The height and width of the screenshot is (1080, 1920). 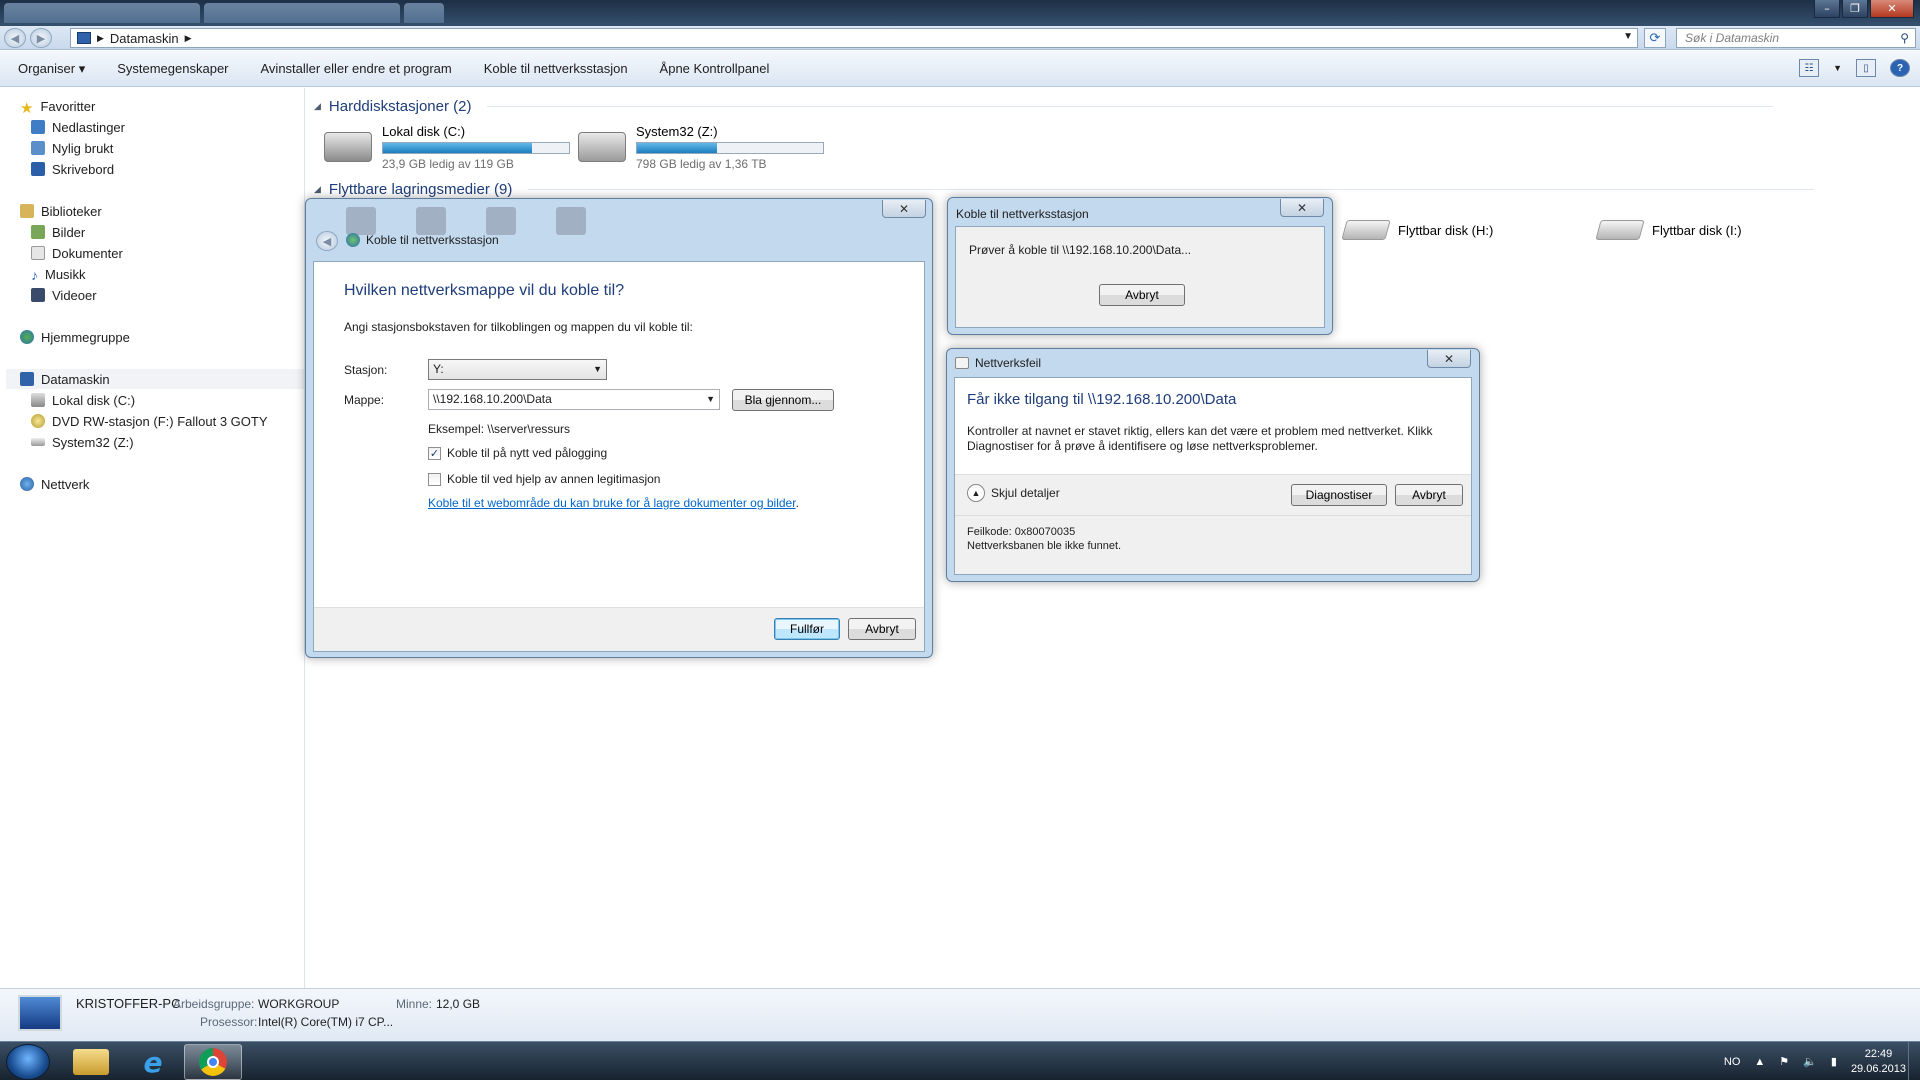 What do you see at coordinates (434, 453) in the screenshot?
I see `reconnect-checkbox: ✓` at bounding box center [434, 453].